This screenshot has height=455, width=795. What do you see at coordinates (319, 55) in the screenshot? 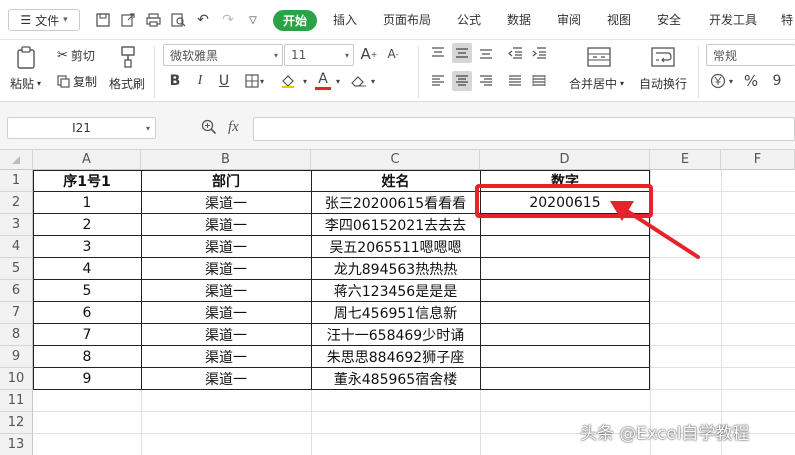
I see `font-size-select: 11 ▾` at bounding box center [319, 55].